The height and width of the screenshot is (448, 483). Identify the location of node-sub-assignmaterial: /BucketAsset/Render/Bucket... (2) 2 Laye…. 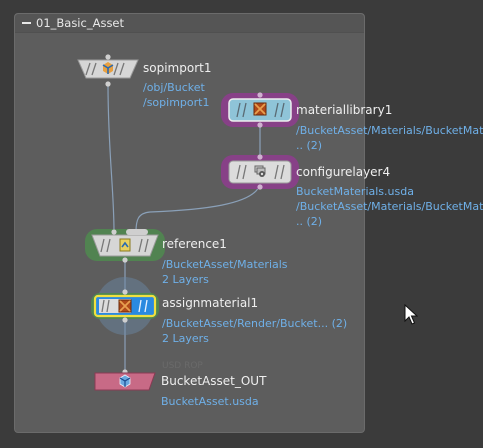
(255, 331).